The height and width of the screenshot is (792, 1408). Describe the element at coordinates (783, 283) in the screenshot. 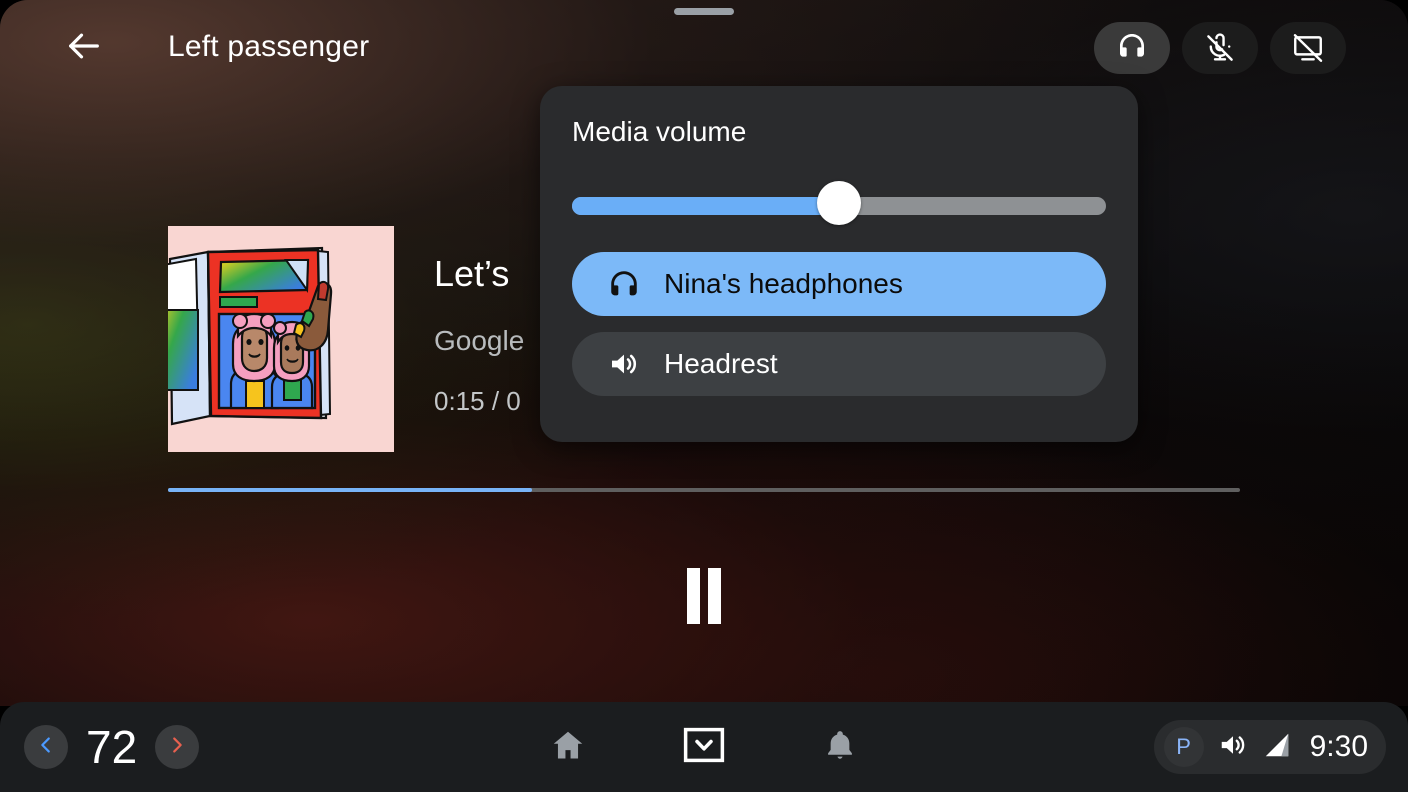

I see `output-label: Nina's headphones` at that location.